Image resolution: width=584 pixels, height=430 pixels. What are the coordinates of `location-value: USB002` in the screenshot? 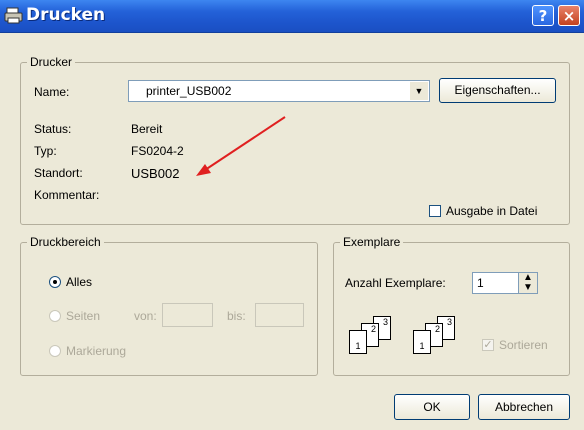 It's located at (155, 173).